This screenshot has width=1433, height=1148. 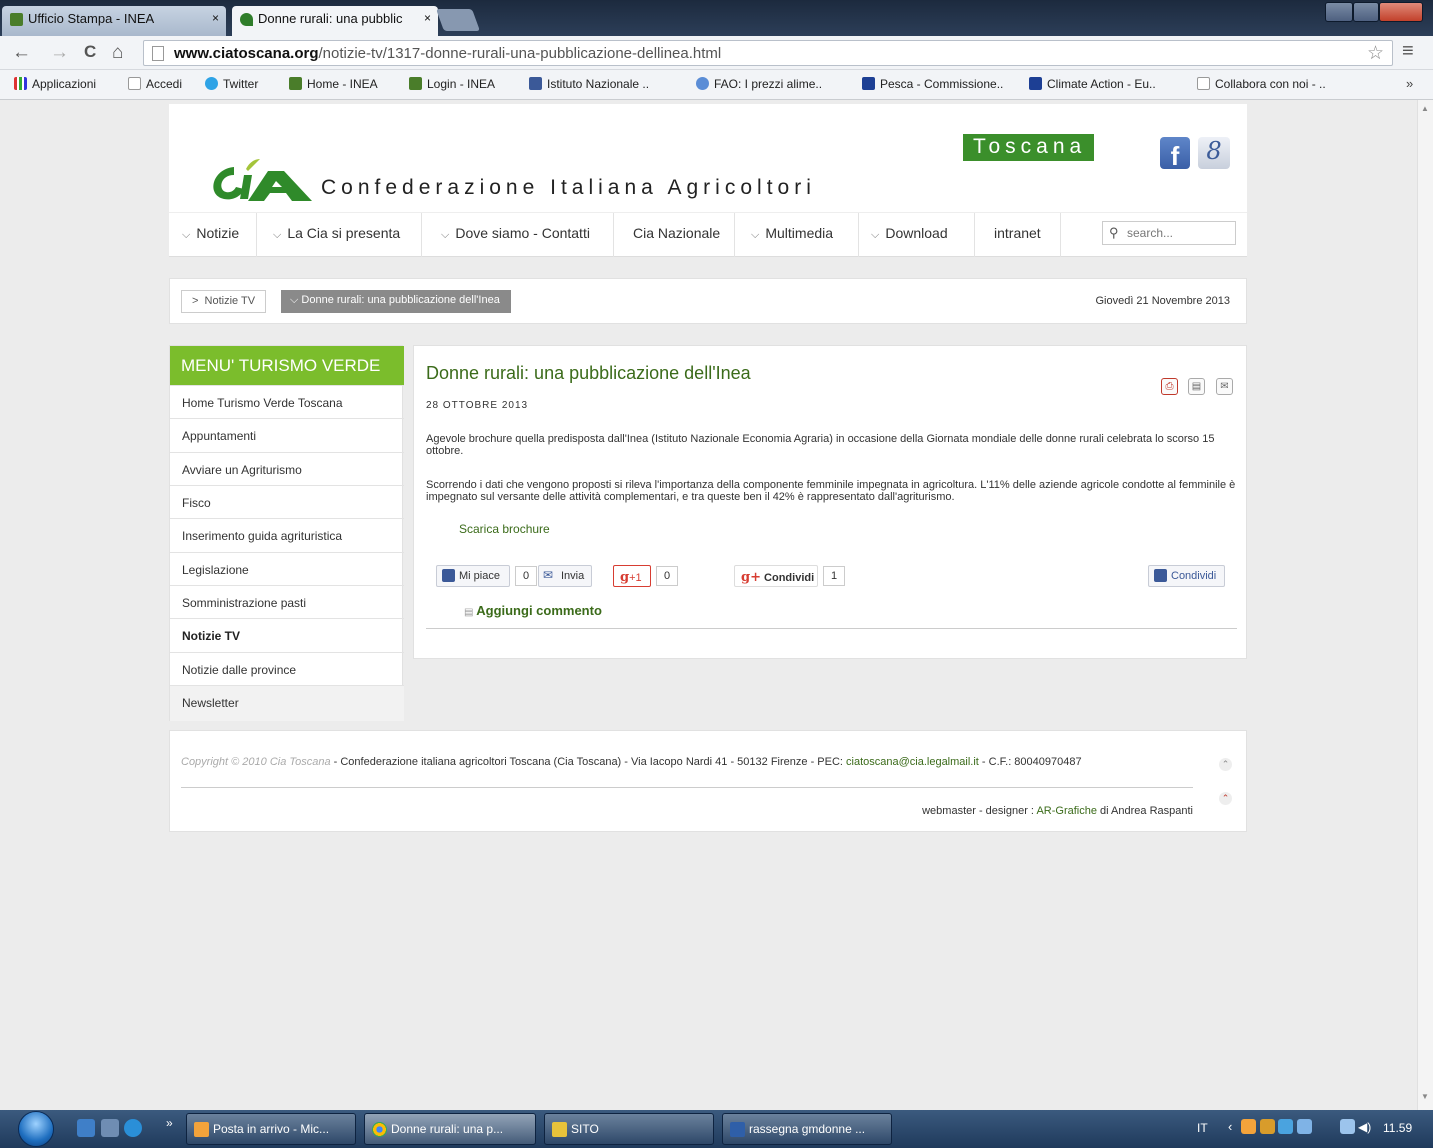 What do you see at coordinates (201, 1129) in the screenshot?
I see `outlook-icon` at bounding box center [201, 1129].